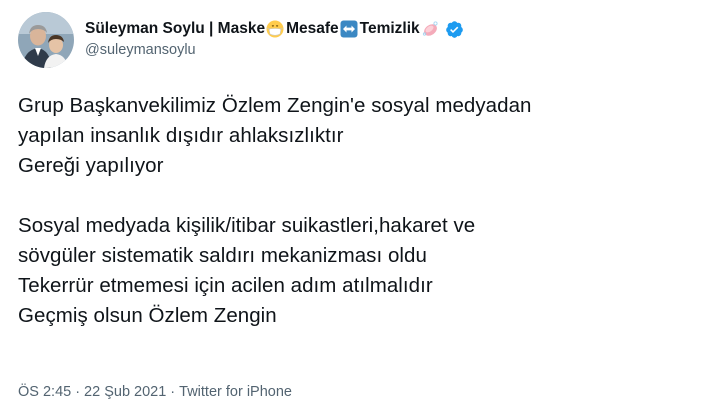 The height and width of the screenshot is (412, 703). I want to click on display-name-part-1: Süleyman Soylu | Maske, so click(175, 29).